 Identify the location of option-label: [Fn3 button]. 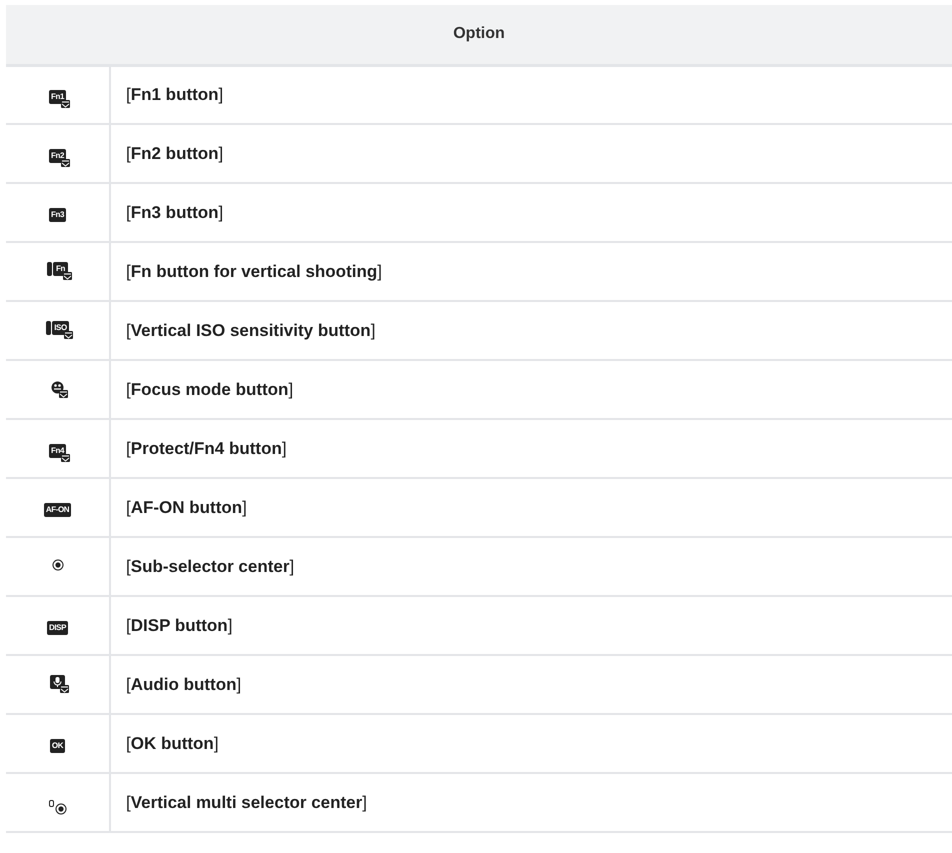
(175, 212).